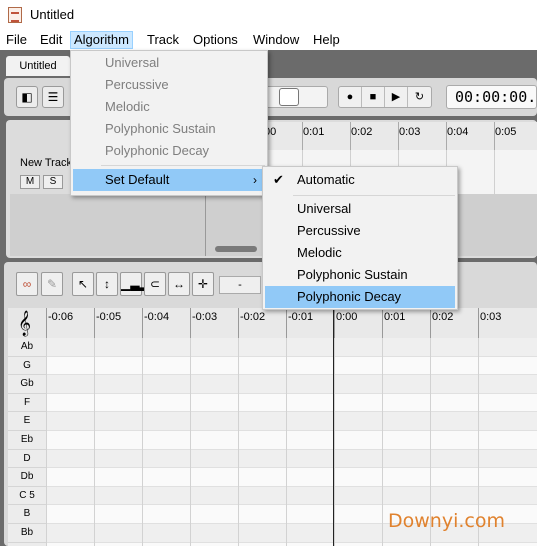 This screenshot has height=546, width=537. What do you see at coordinates (326, 179) in the screenshot?
I see `automatic-label: Automatic` at bounding box center [326, 179].